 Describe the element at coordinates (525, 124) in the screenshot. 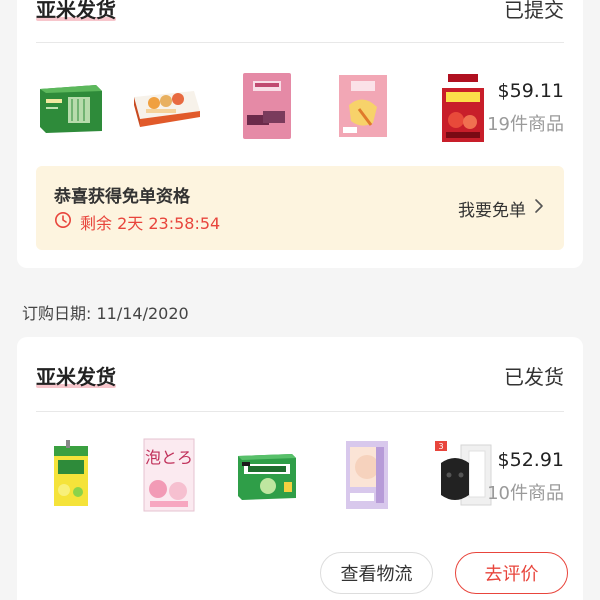

I see `item-count: 19件商品` at that location.